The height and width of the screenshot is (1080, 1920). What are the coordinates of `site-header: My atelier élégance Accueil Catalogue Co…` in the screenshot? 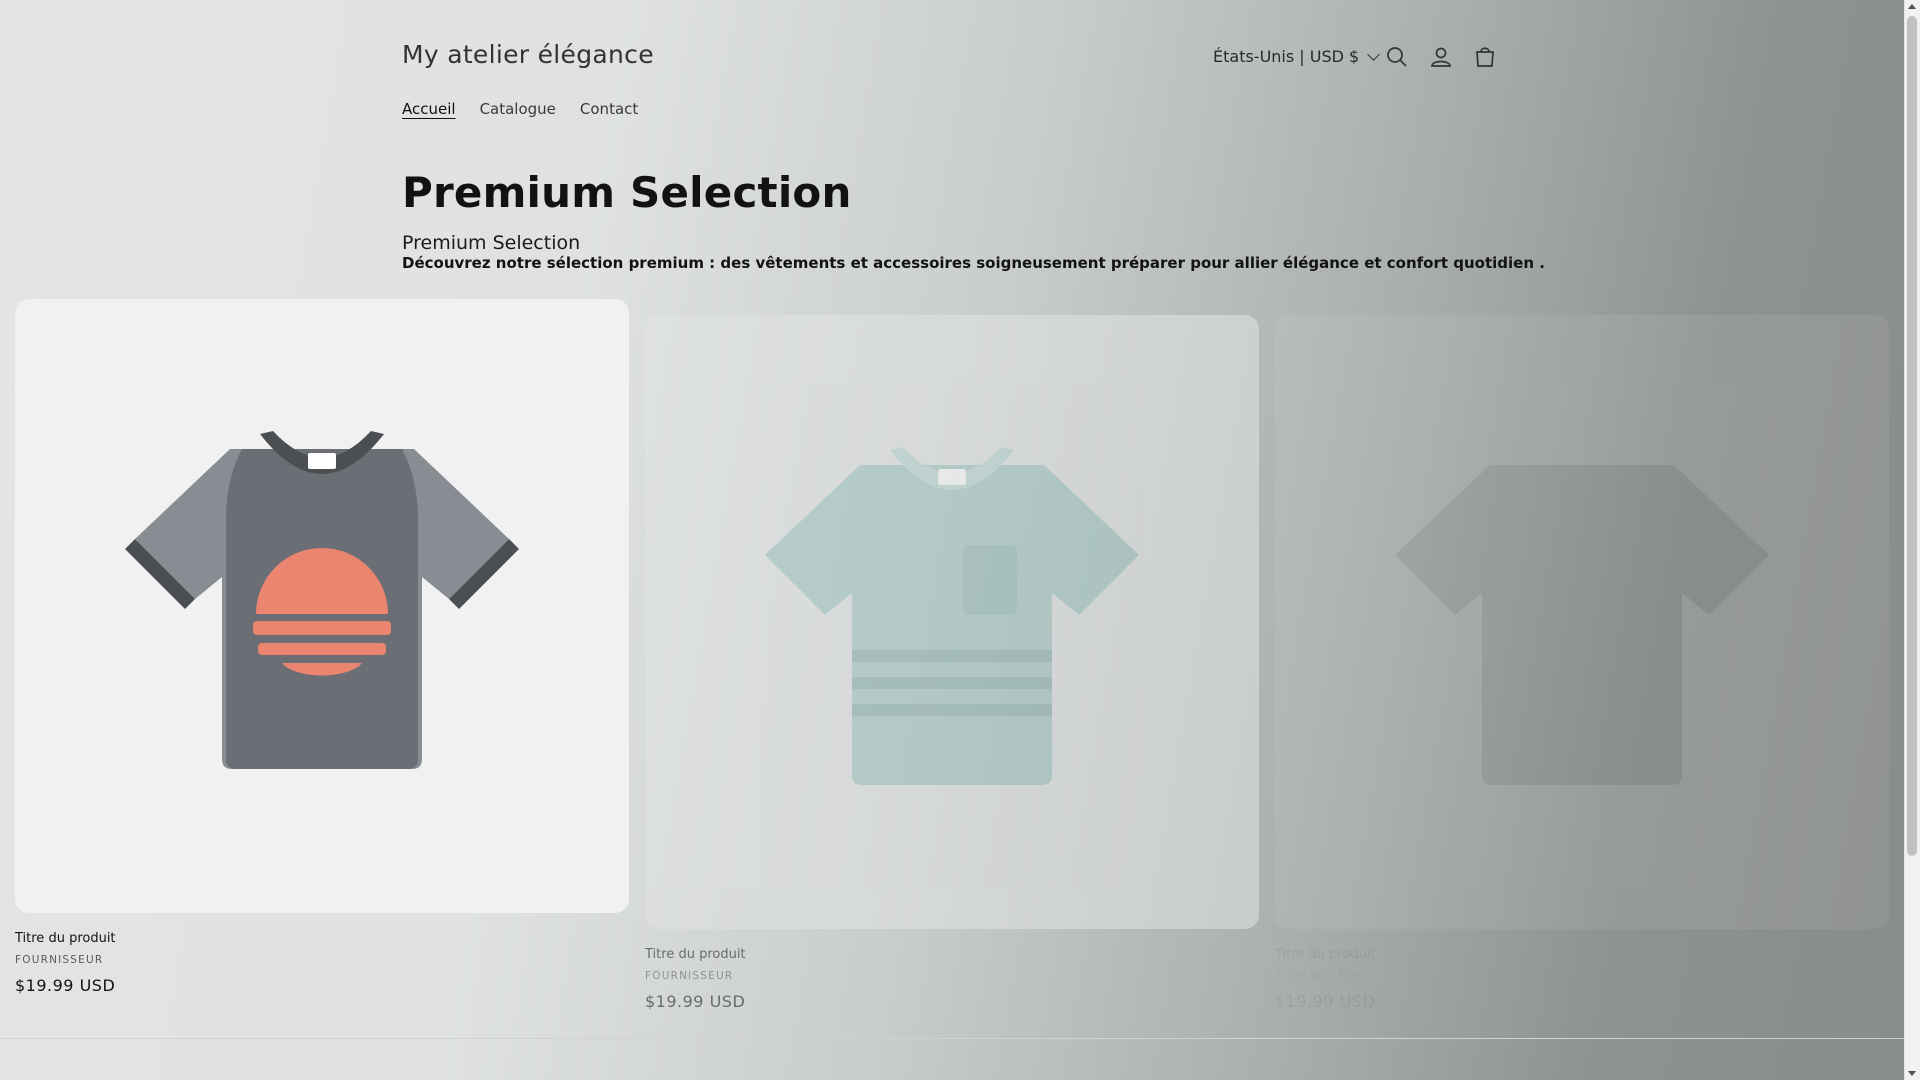 It's located at (952, 65).